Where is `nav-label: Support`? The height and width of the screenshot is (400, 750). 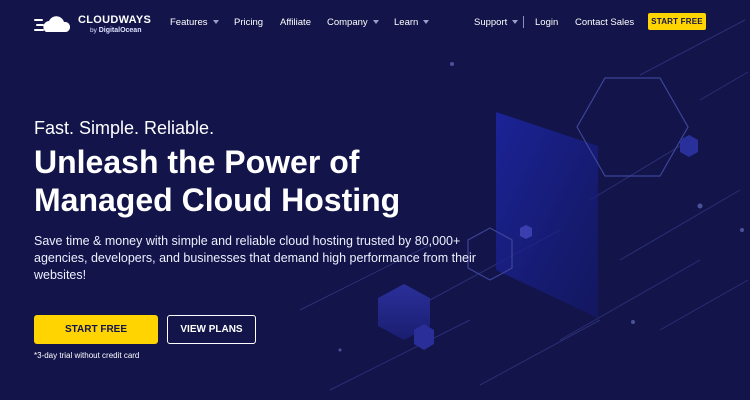
nav-label: Support is located at coordinates (491, 22).